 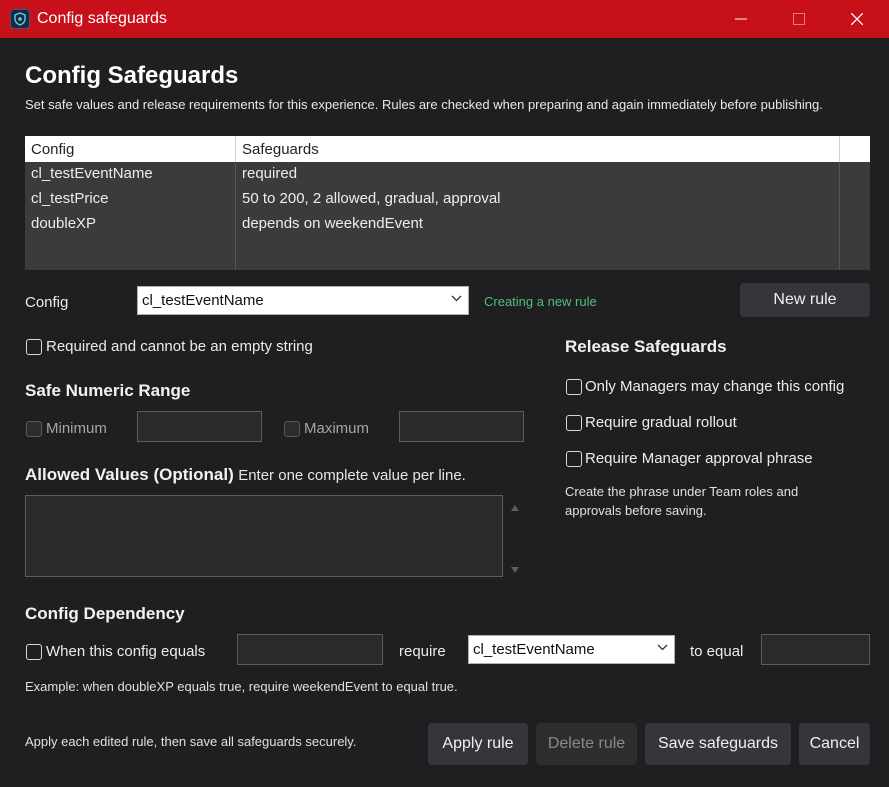 I want to click on dependency-checkbox, so click(x=34, y=652).